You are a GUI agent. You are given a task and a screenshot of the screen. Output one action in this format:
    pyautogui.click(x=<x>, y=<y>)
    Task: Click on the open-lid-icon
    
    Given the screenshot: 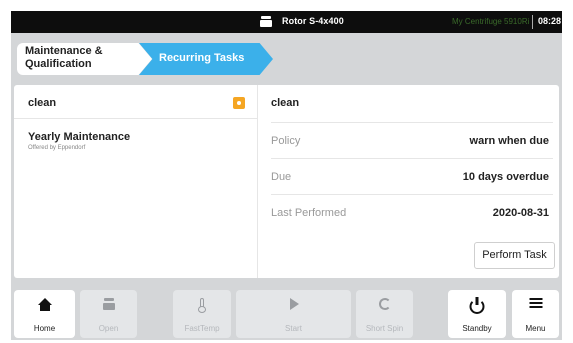 What is the action you would take?
    pyautogui.click(x=108, y=304)
    